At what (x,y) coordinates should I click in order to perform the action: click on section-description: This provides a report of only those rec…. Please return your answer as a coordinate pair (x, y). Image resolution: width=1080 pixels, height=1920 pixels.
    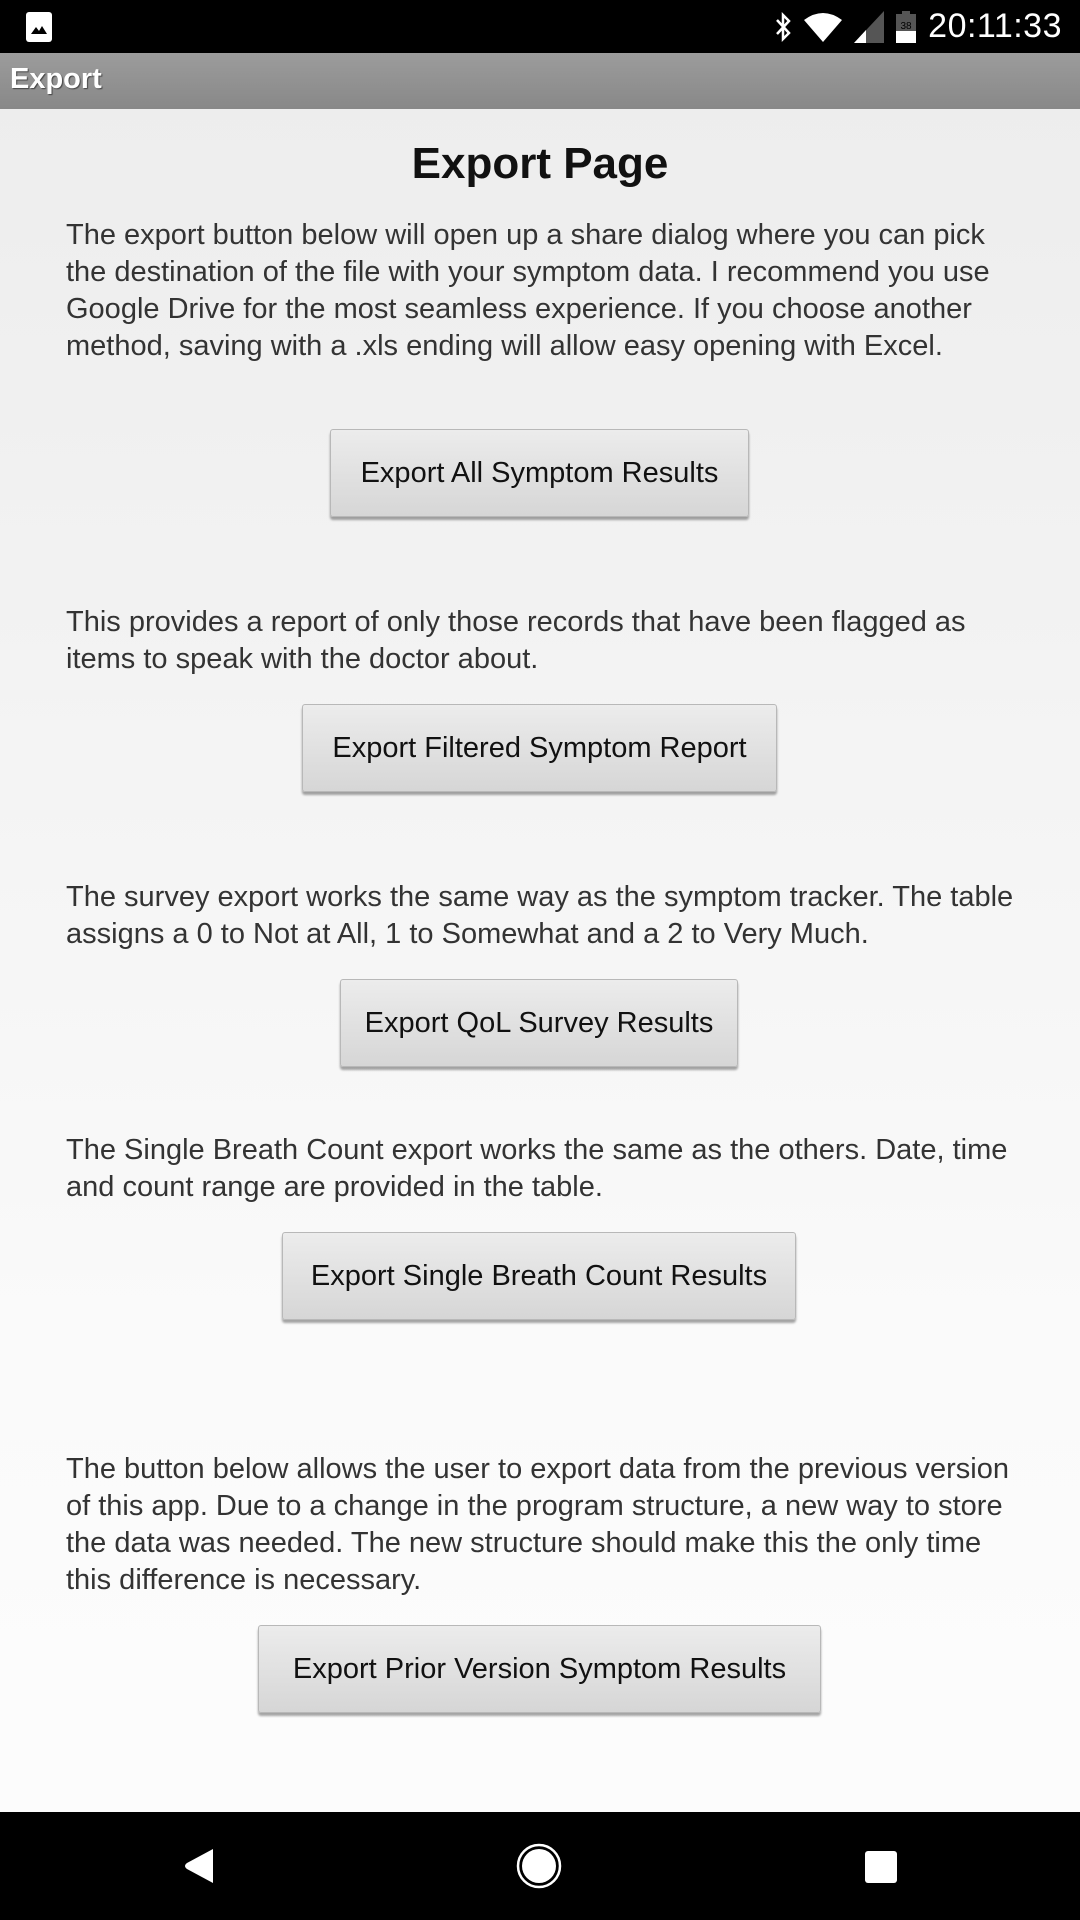
    Looking at the image, I should click on (516, 640).